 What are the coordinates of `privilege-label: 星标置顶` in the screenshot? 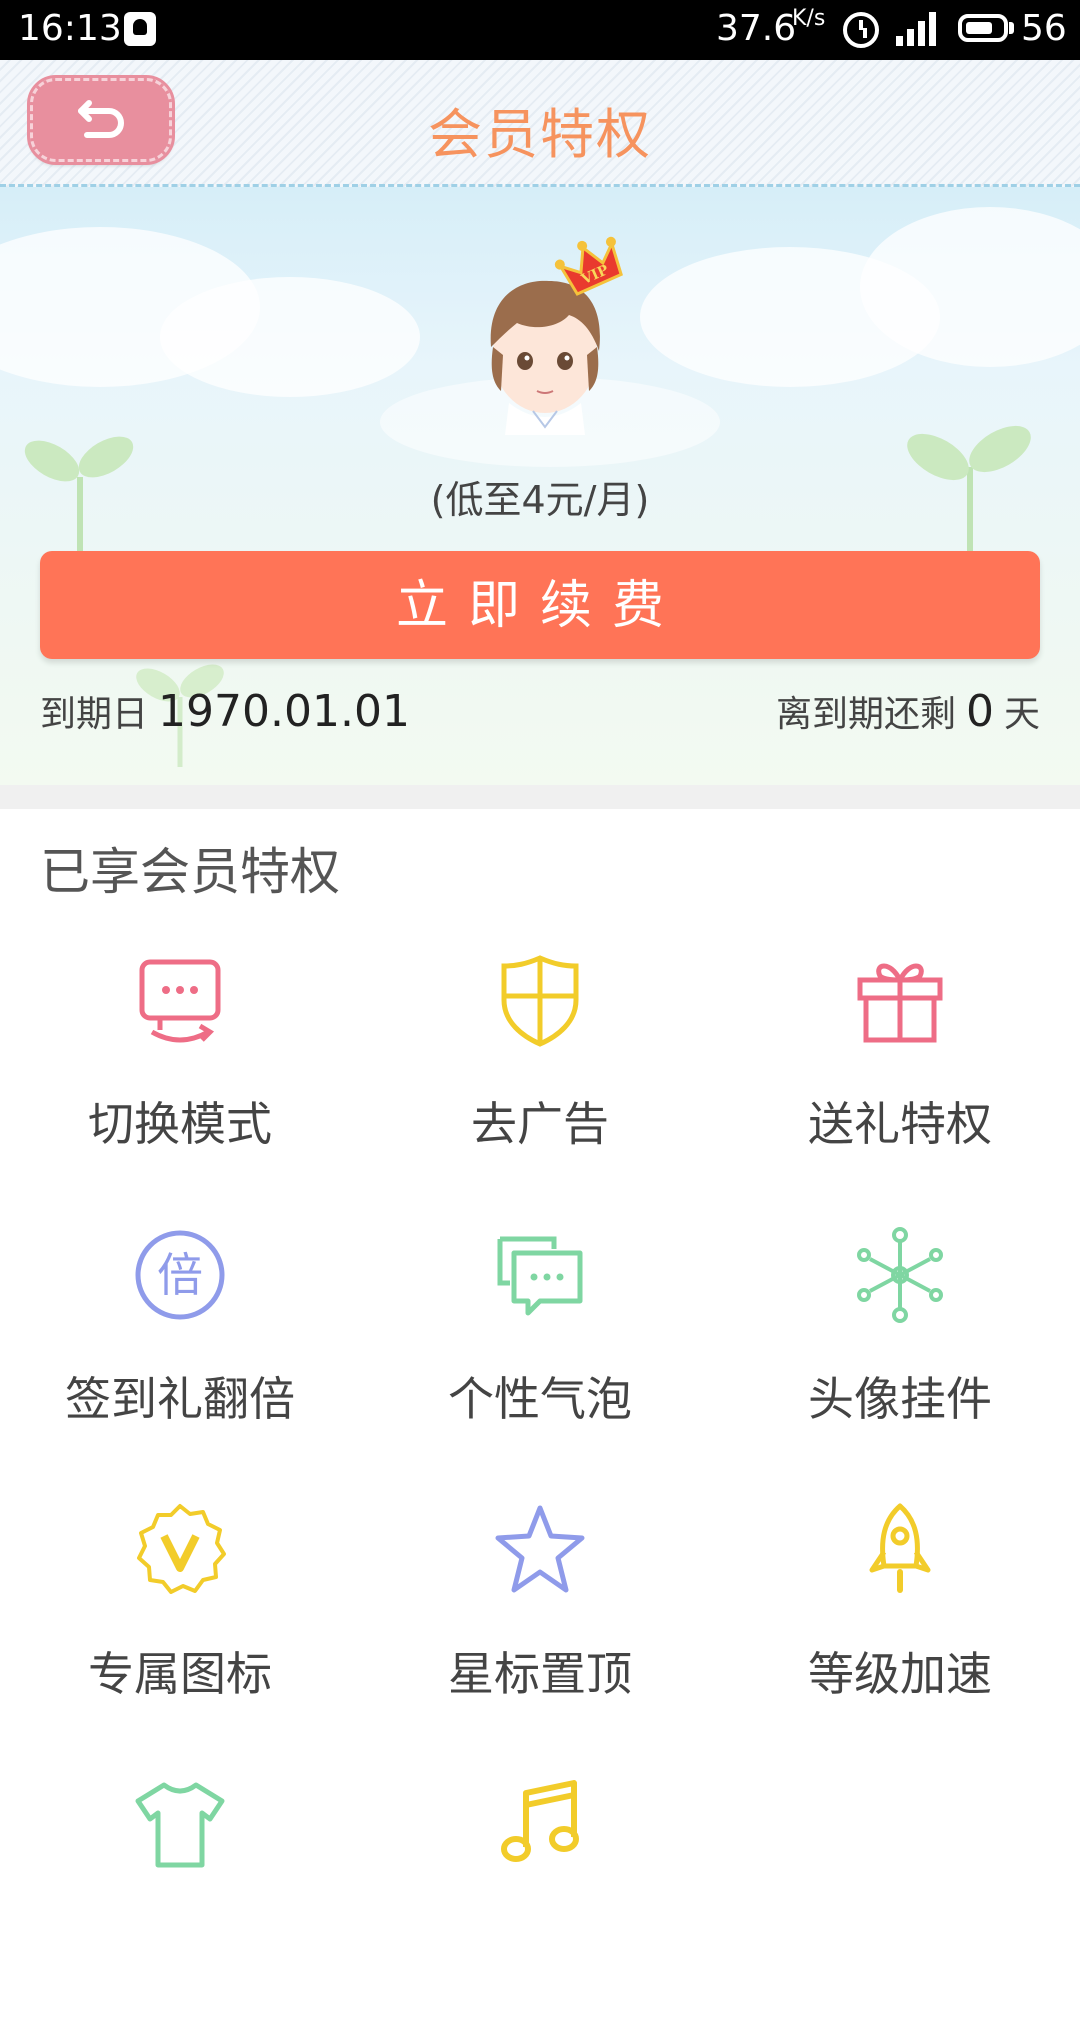 It's located at (540, 1674).